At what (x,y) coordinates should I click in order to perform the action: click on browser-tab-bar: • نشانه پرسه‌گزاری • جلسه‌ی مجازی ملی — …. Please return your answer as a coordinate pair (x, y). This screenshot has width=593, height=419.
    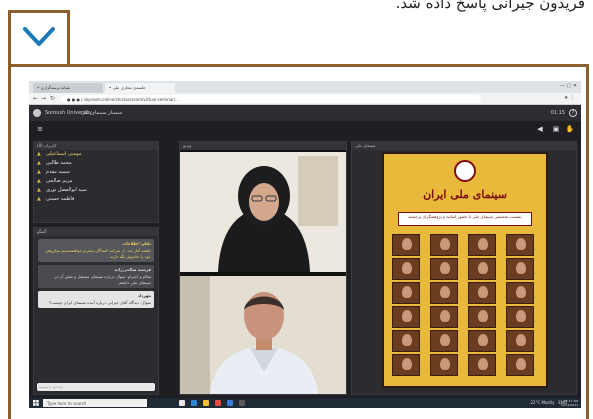
    Looking at the image, I should click on (305, 87).